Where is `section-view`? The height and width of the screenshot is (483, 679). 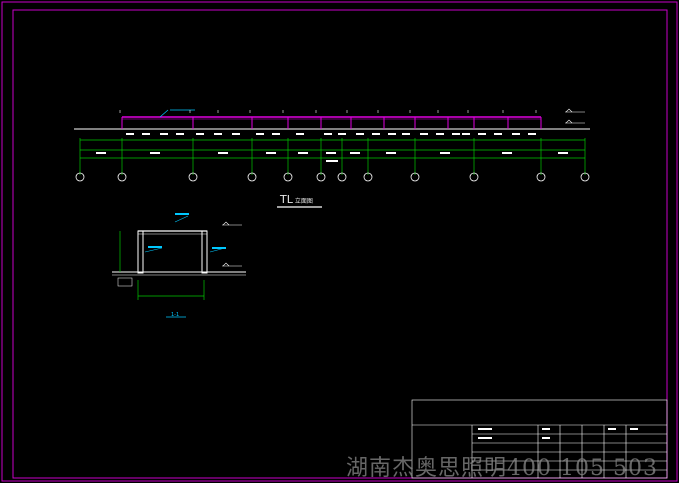 section-view is located at coordinates (179, 265).